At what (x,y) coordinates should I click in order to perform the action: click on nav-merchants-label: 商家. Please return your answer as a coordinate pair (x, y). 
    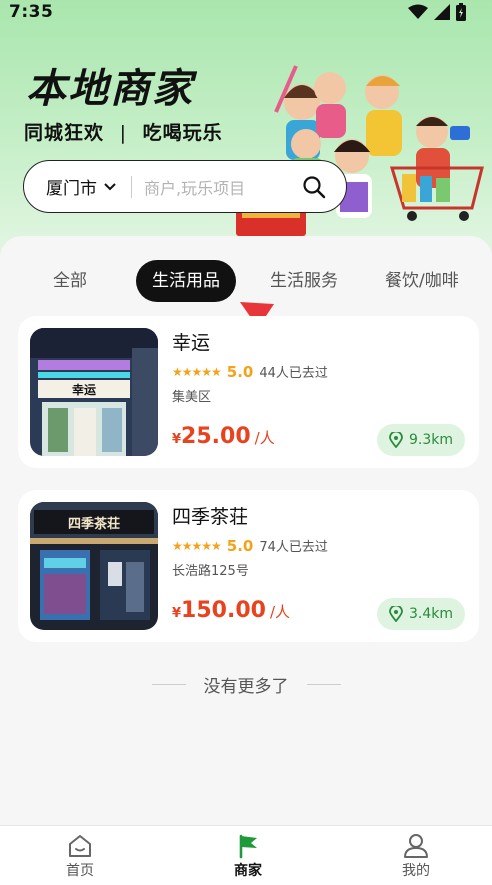
    Looking at the image, I should click on (248, 871).